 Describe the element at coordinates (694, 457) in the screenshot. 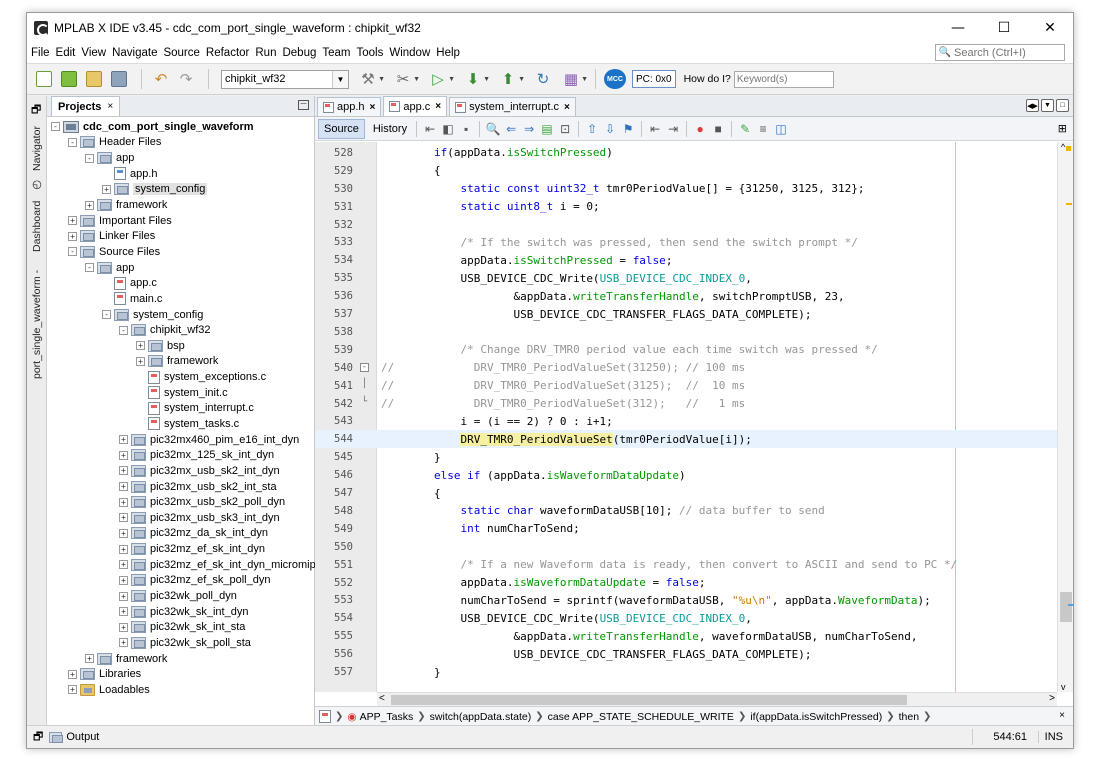

I see `code-line: 545 }` at that location.